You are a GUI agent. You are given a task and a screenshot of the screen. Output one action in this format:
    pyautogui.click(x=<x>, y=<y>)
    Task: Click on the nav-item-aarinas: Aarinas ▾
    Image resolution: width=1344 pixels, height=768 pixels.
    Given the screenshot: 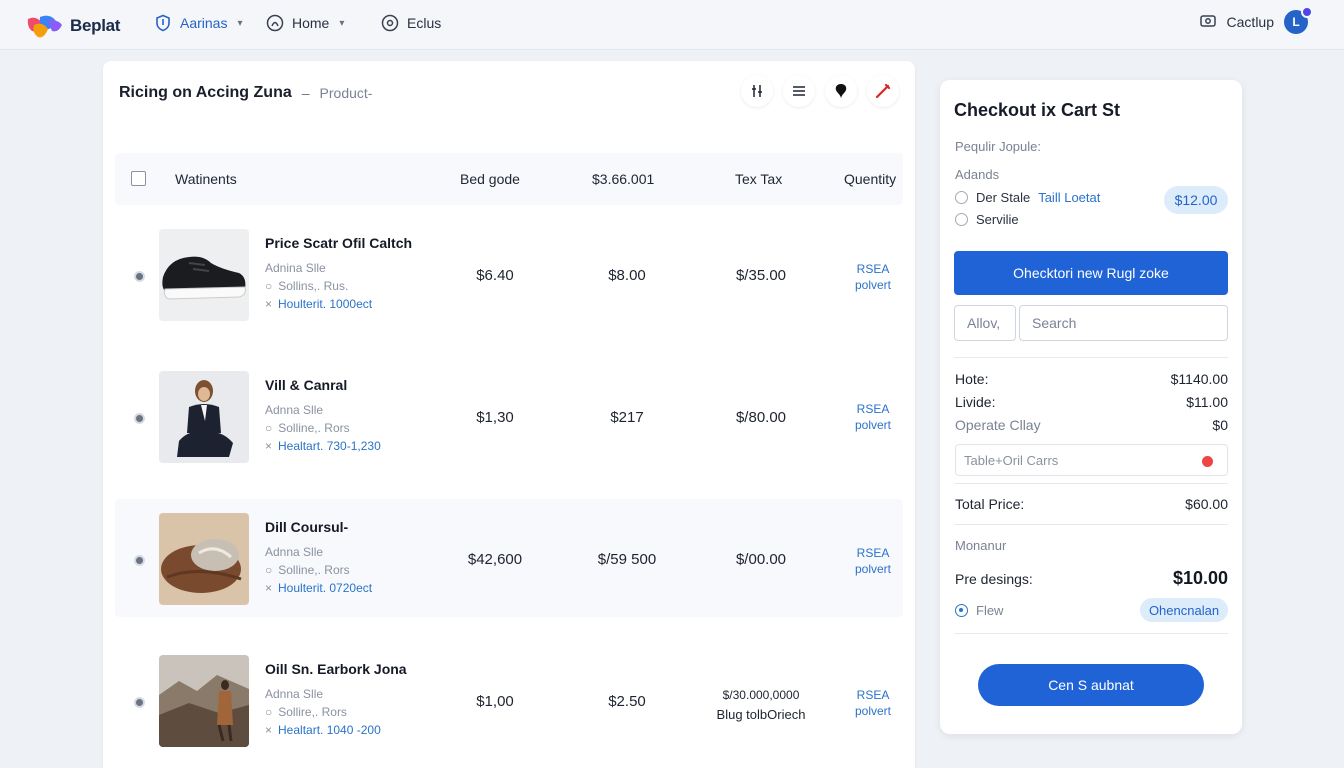 What is the action you would take?
    pyautogui.click(x=198, y=23)
    